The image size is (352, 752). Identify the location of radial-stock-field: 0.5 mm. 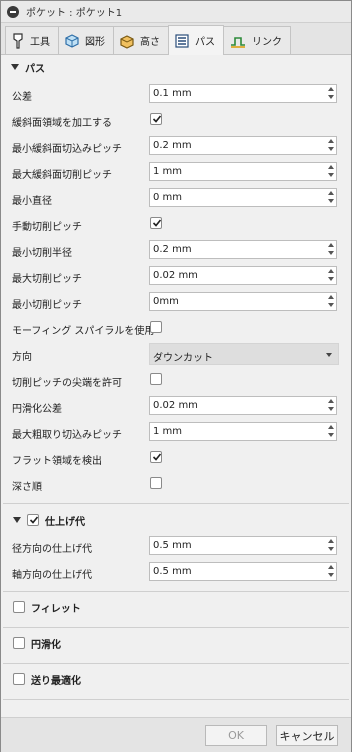
(243, 545).